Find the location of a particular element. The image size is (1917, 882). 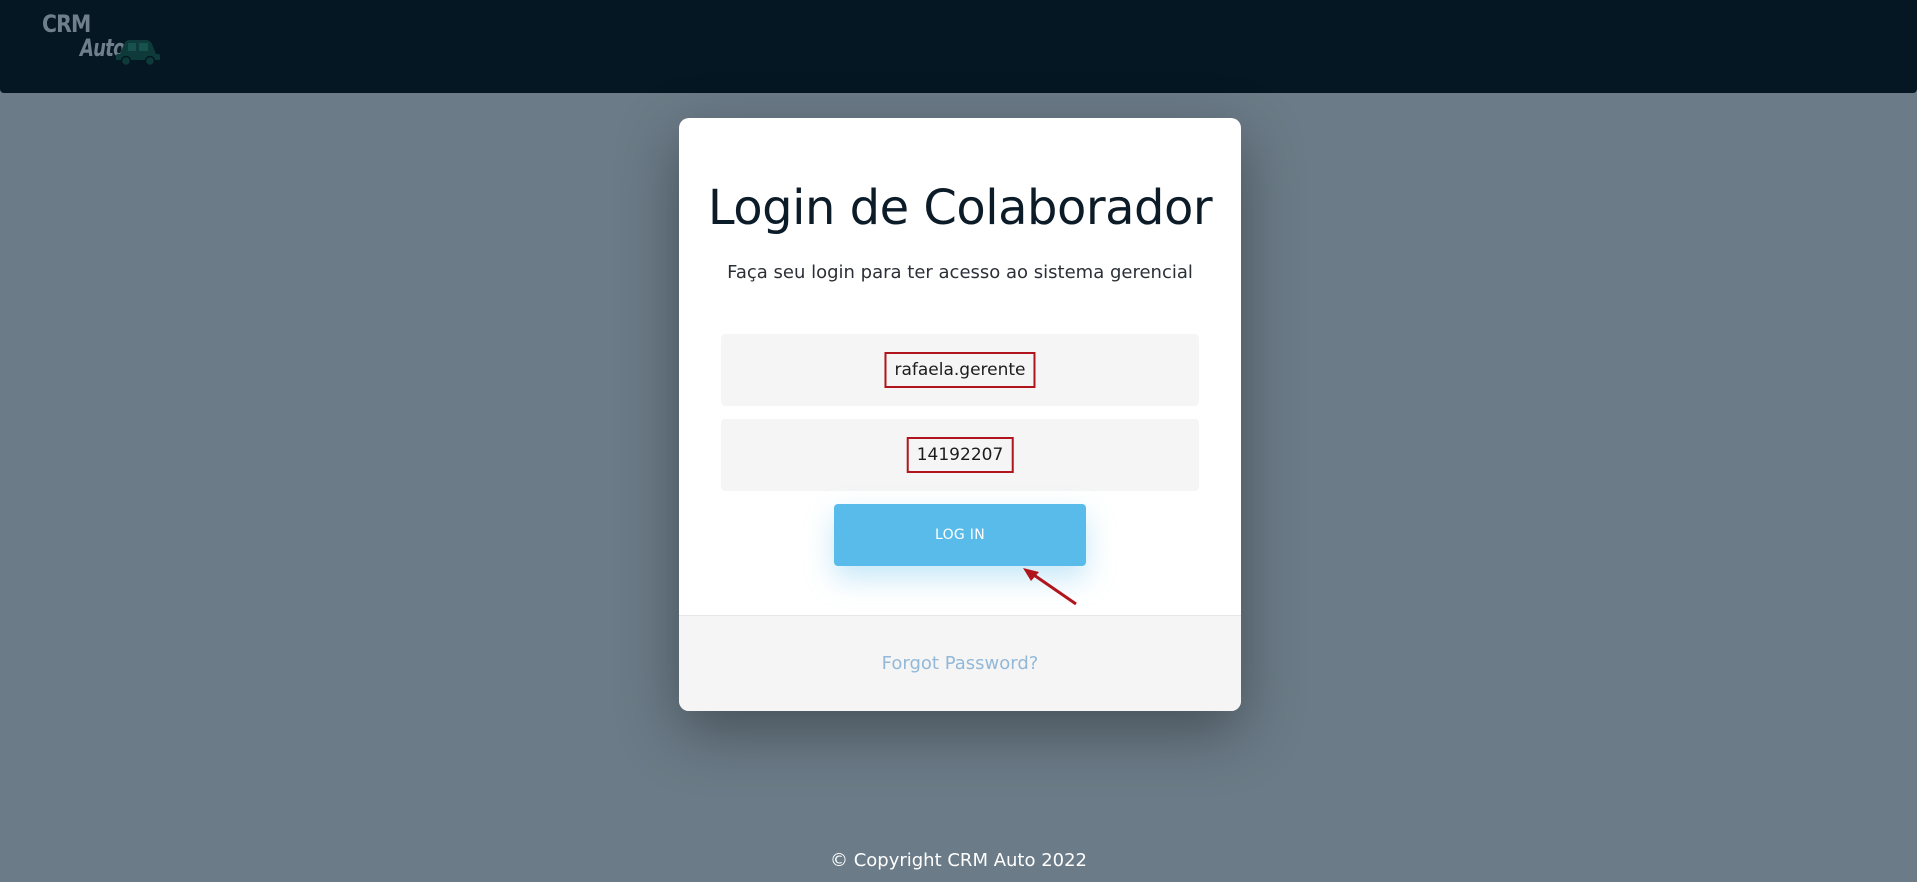

login-card-footer: Forgot Password? is located at coordinates (960, 663).